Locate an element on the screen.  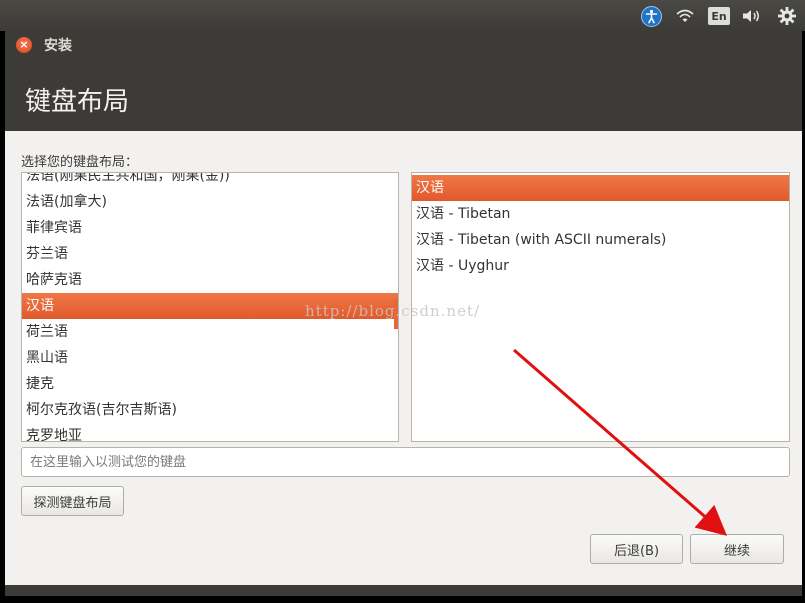
variant-item-selected: 汉语 is located at coordinates (600, 188).